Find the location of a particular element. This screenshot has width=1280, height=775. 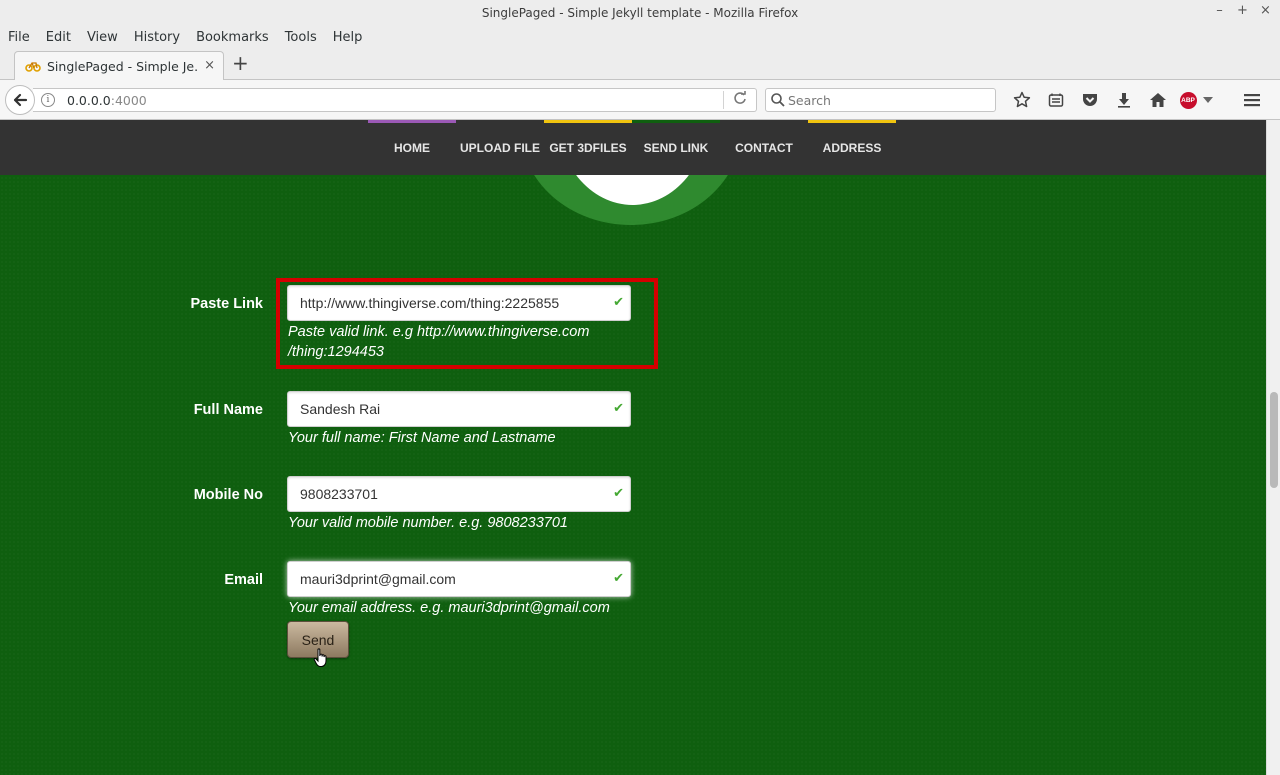

scrollbar-thumb is located at coordinates (1274, 440).